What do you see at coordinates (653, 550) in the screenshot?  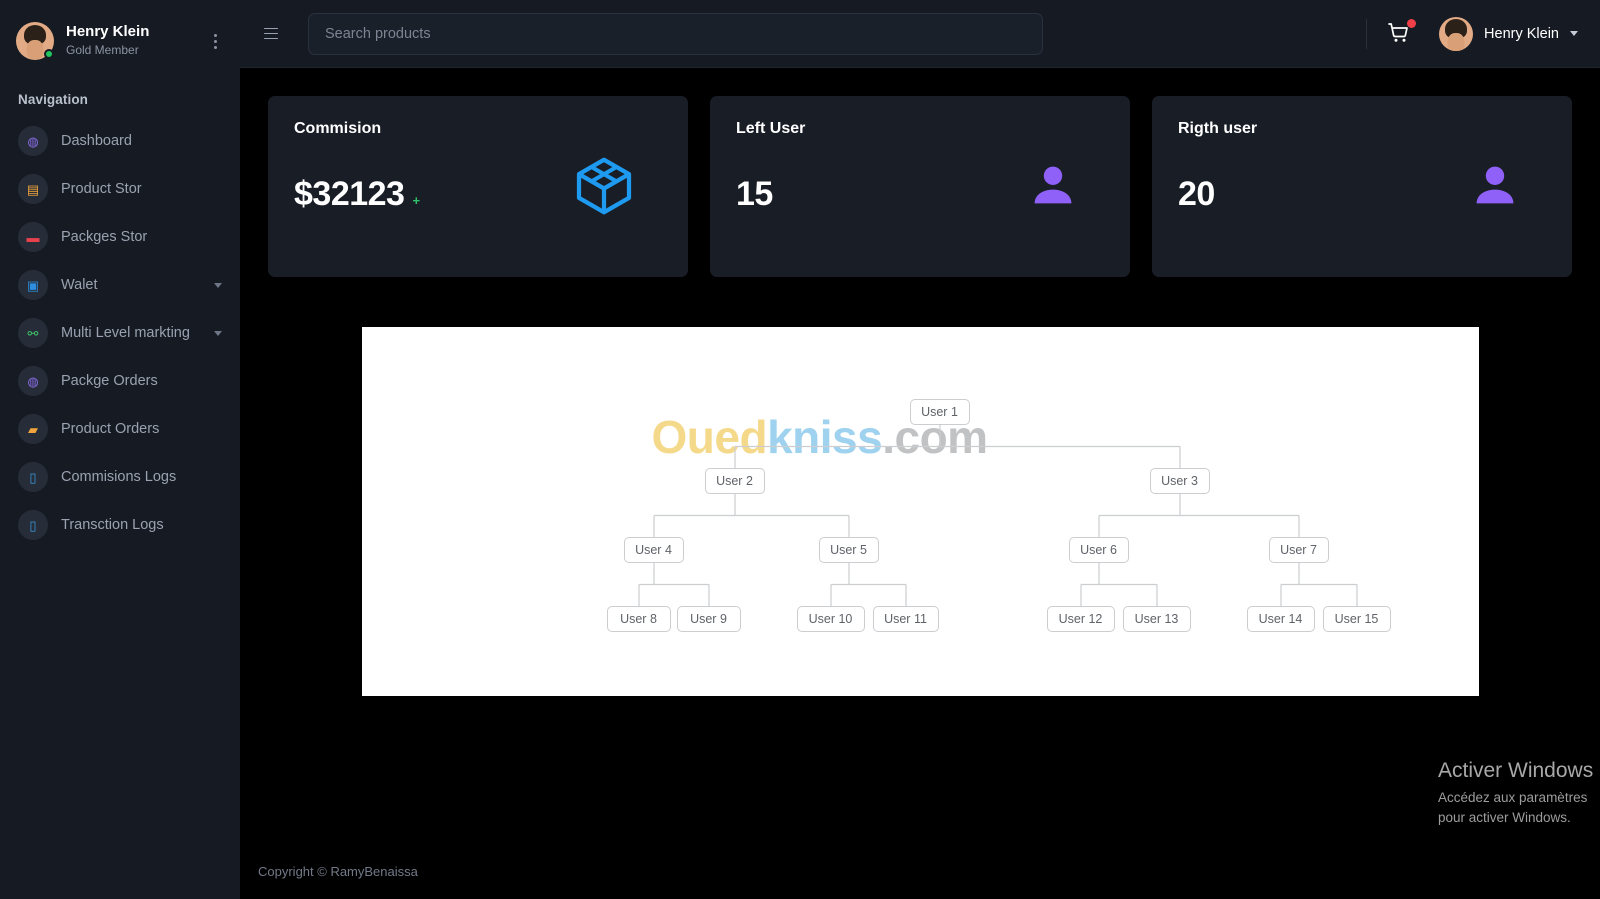 I see `tree-node: User 4` at bounding box center [653, 550].